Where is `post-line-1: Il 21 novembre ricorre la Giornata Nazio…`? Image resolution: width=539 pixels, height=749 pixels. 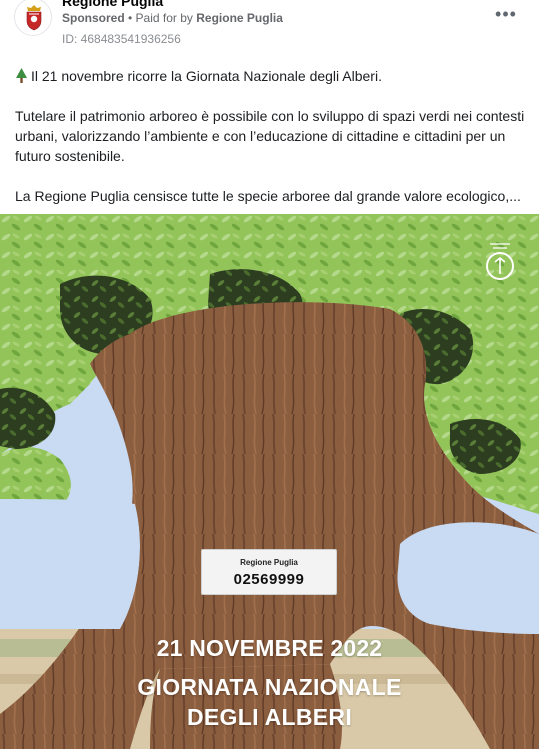
post-line-1: Il 21 novembre ricorre la Giornata Nazio… is located at coordinates (206, 76).